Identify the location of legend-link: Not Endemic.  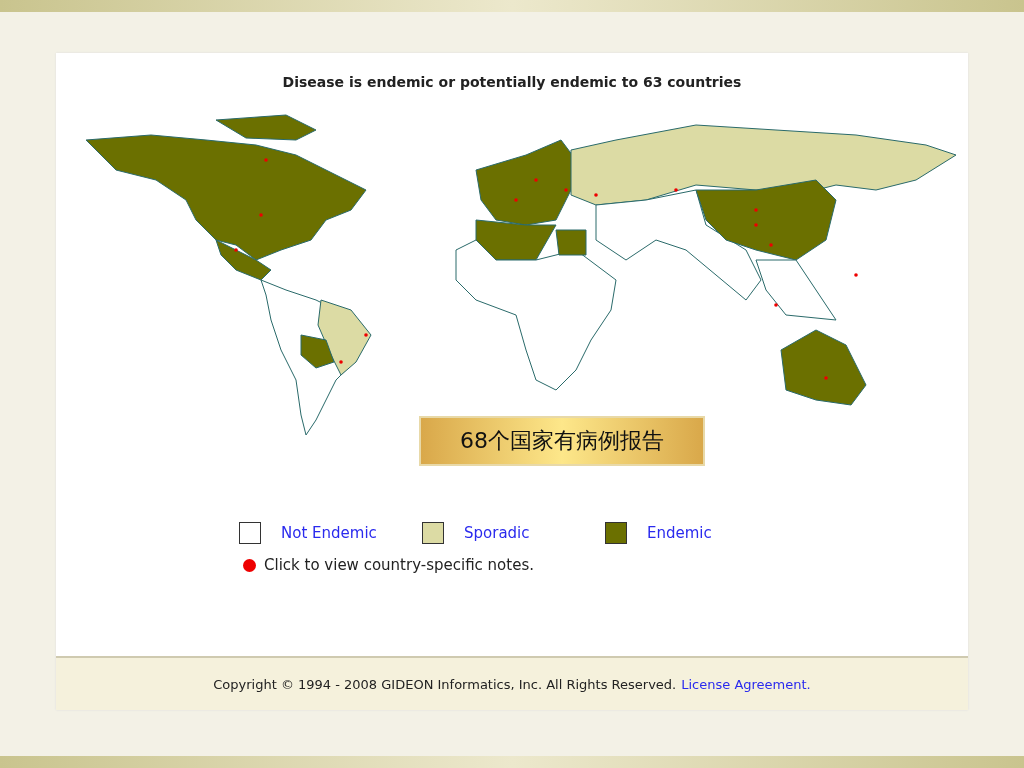
(329, 533).